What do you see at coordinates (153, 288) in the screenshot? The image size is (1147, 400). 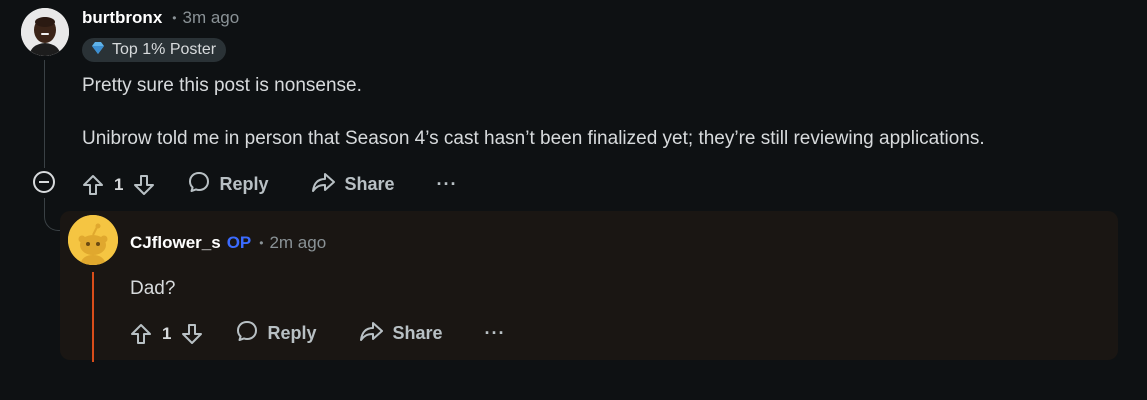 I see `reply-body: Dad?` at bounding box center [153, 288].